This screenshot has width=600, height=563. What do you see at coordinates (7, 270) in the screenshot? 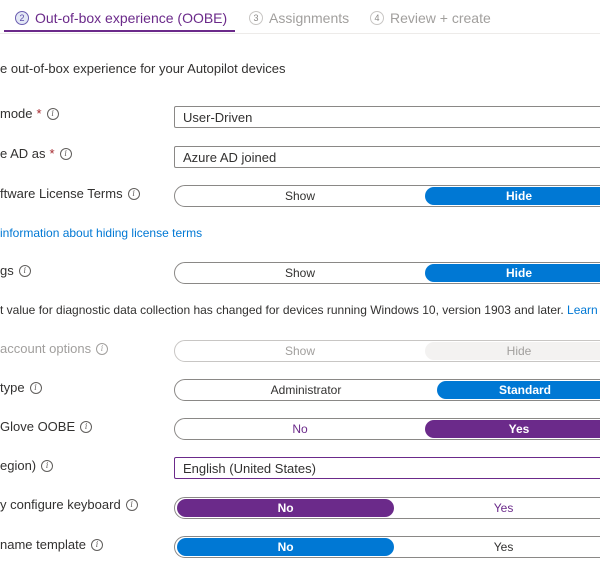
I see `label-text: gs` at bounding box center [7, 270].